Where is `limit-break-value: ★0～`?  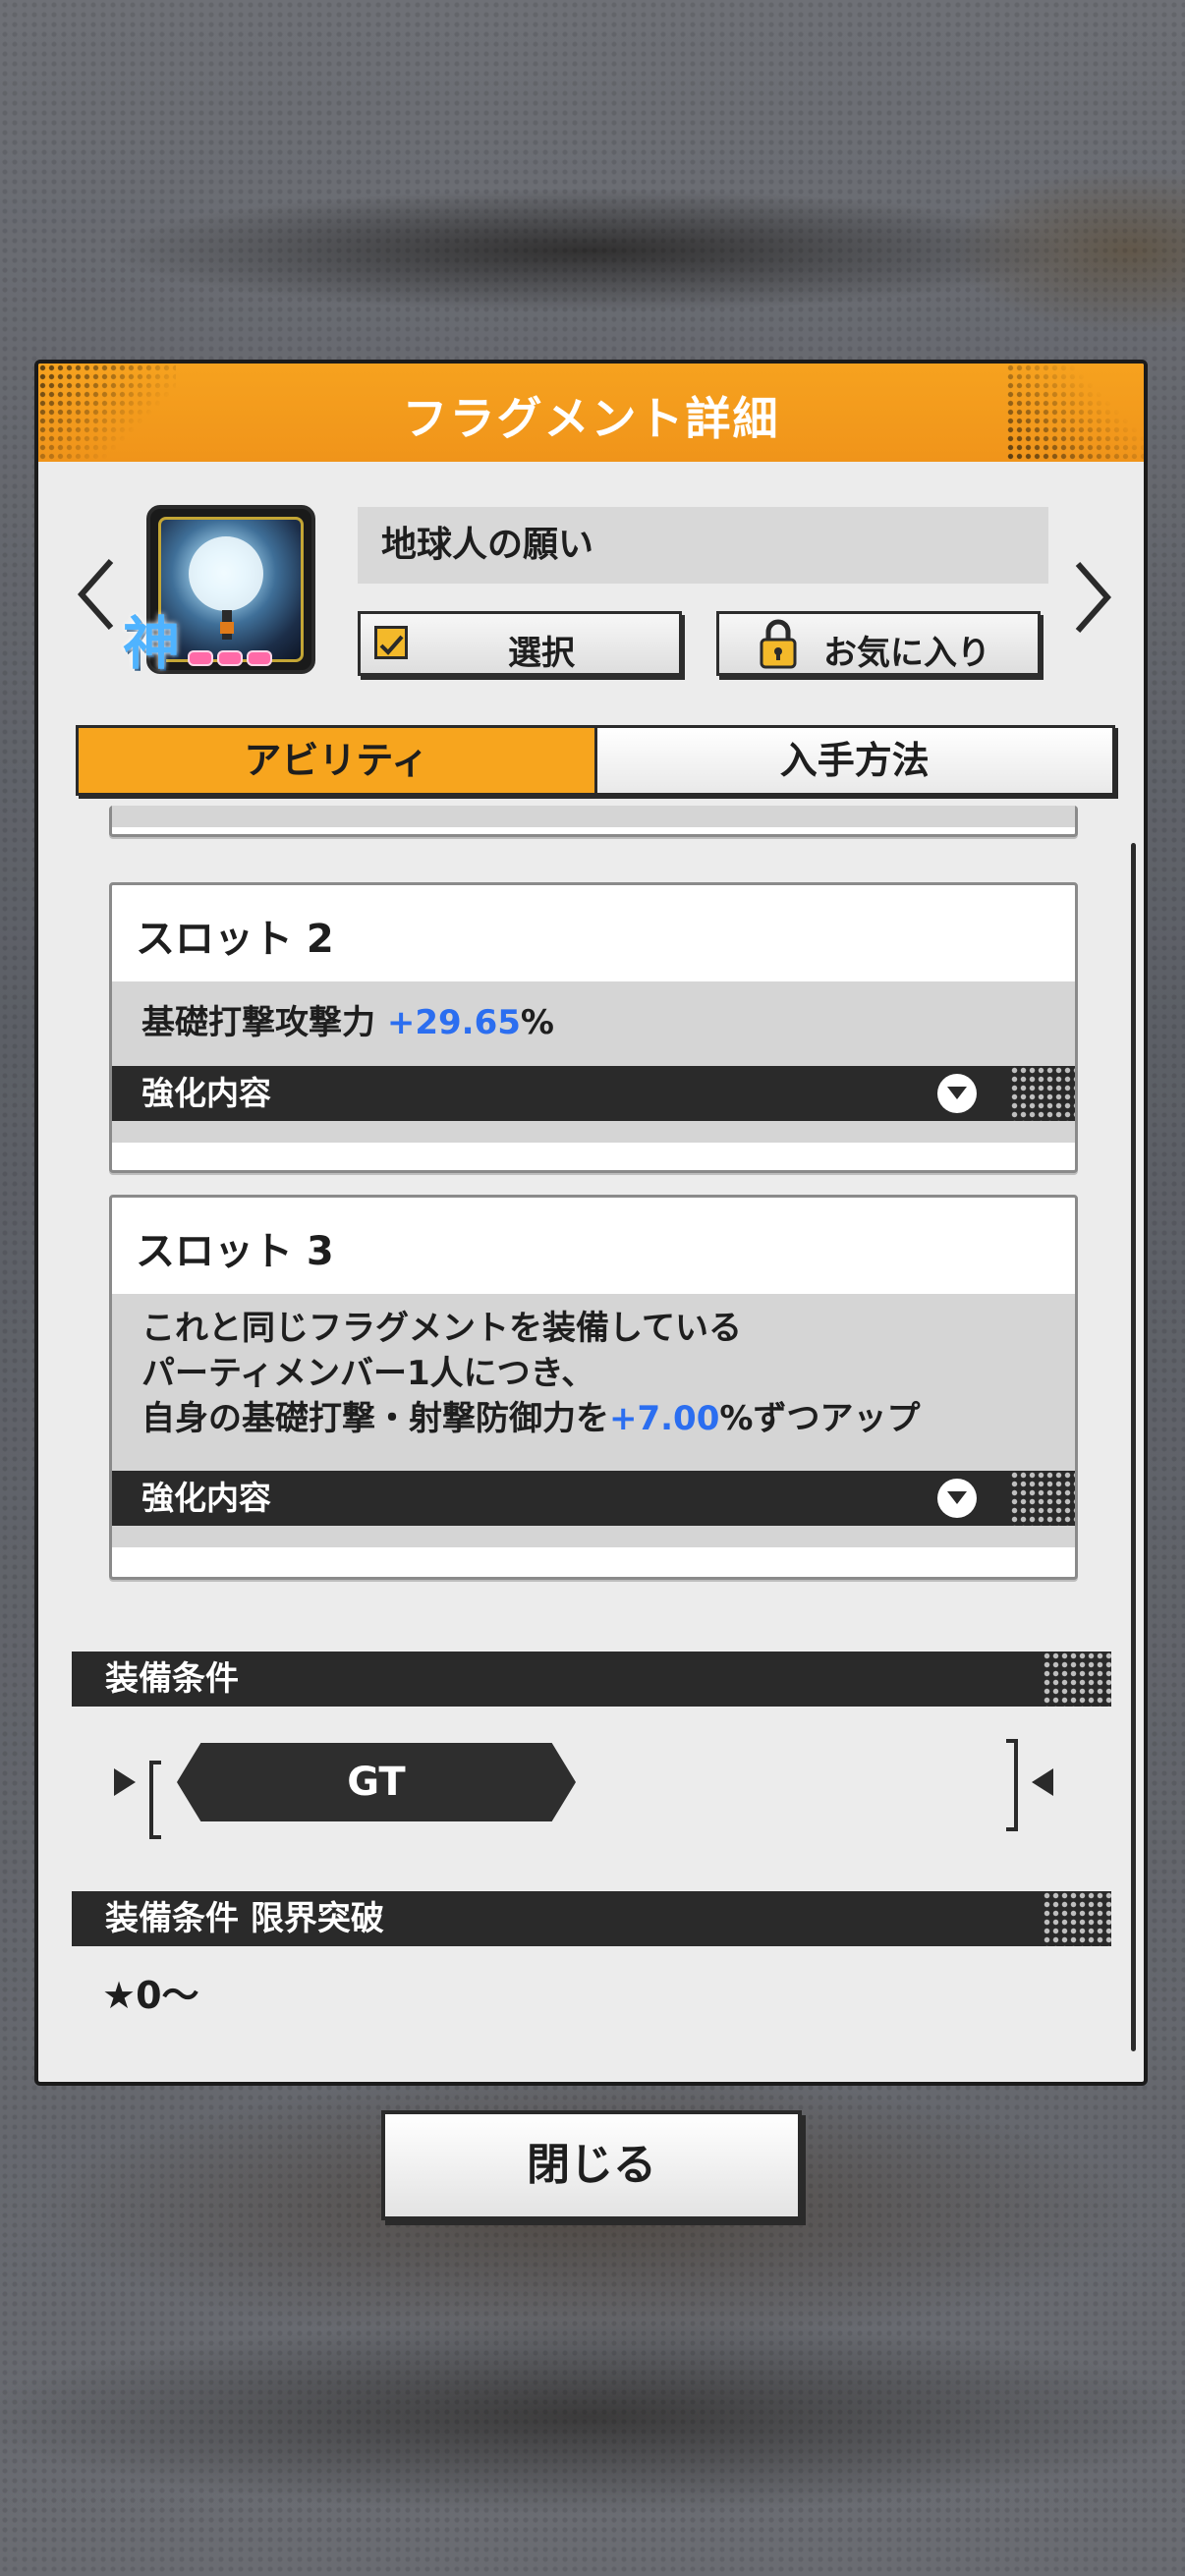
limit-break-value: ★0～ is located at coordinates (151, 1995).